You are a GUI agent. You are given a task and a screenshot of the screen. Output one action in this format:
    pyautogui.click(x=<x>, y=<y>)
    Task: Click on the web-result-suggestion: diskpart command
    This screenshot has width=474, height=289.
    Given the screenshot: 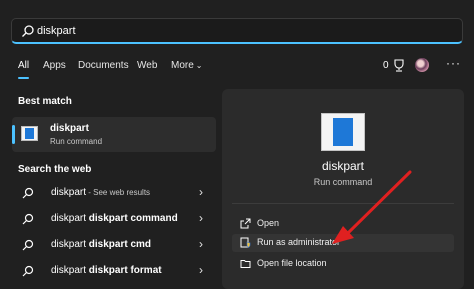 What is the action you would take?
    pyautogui.click(x=133, y=218)
    